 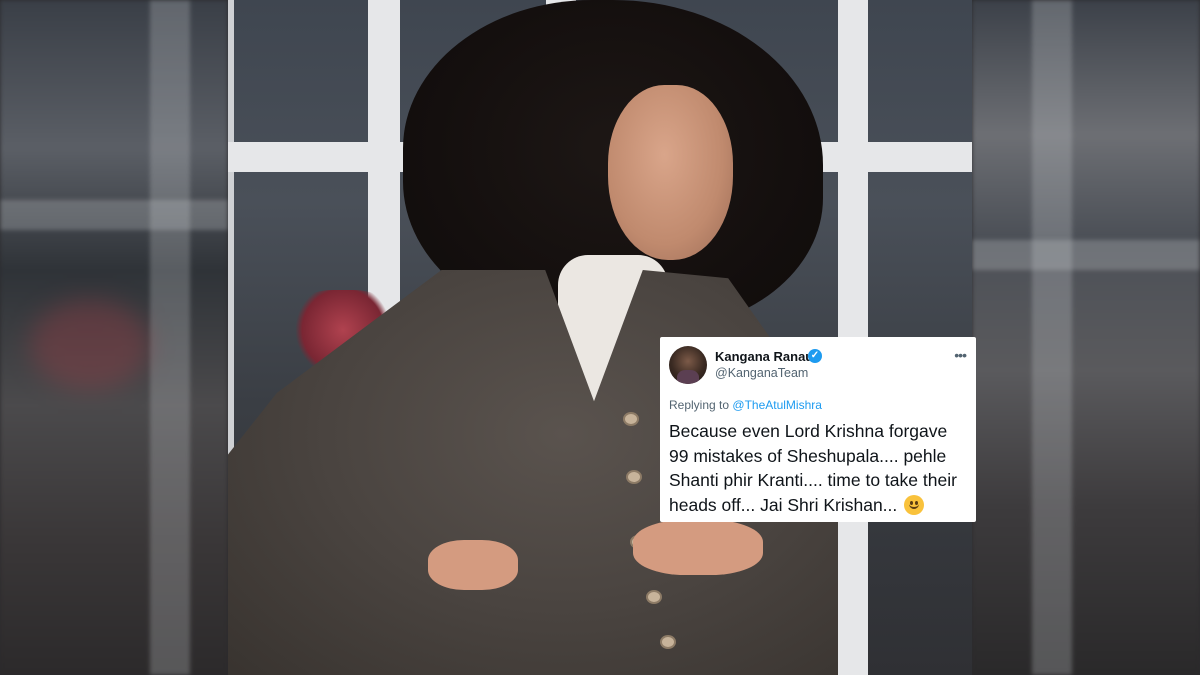 I want to click on user-handle: @KanganaTeam, so click(x=761, y=373).